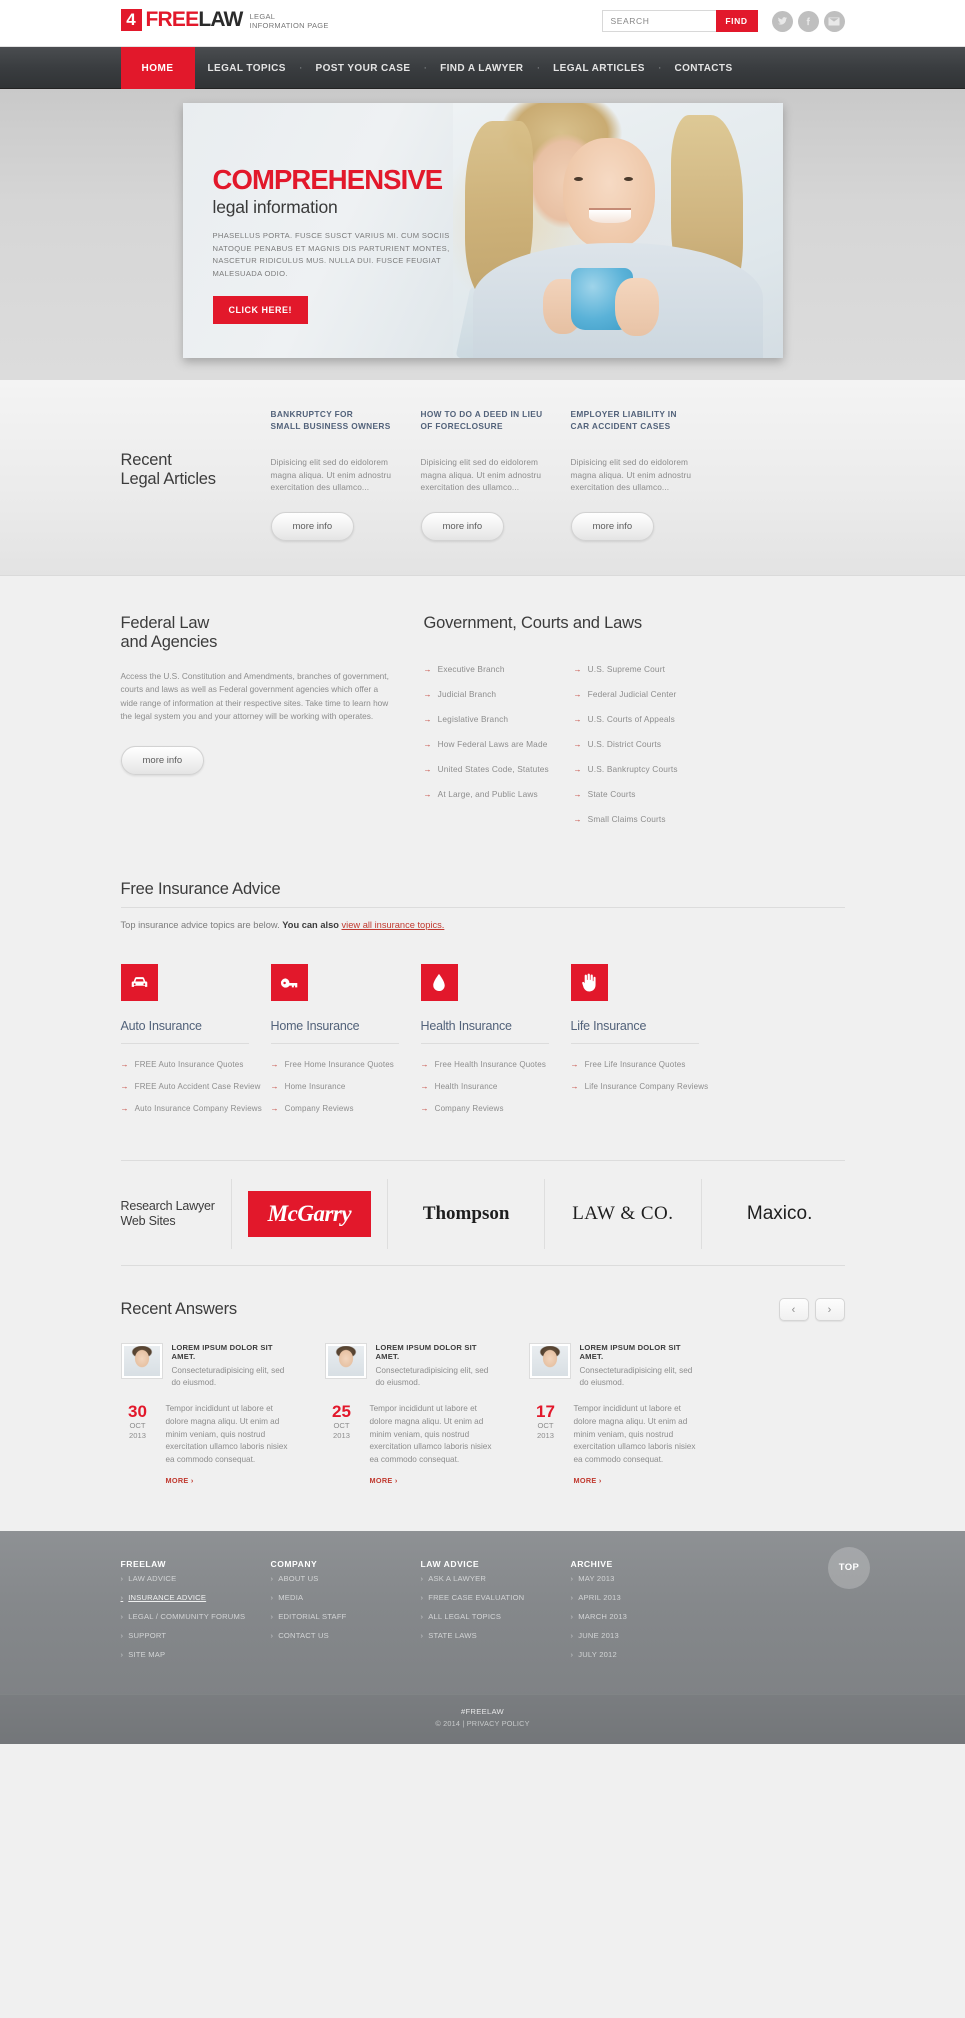 The width and height of the screenshot is (965, 2018). I want to click on footer-link: › ALL LEGAL TOPICS, so click(496, 1616).